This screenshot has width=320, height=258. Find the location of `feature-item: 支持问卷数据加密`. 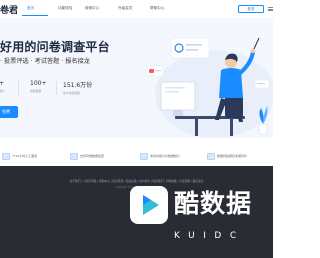

feature-item: 支持问卷数据加密 is located at coordinates (87, 156).